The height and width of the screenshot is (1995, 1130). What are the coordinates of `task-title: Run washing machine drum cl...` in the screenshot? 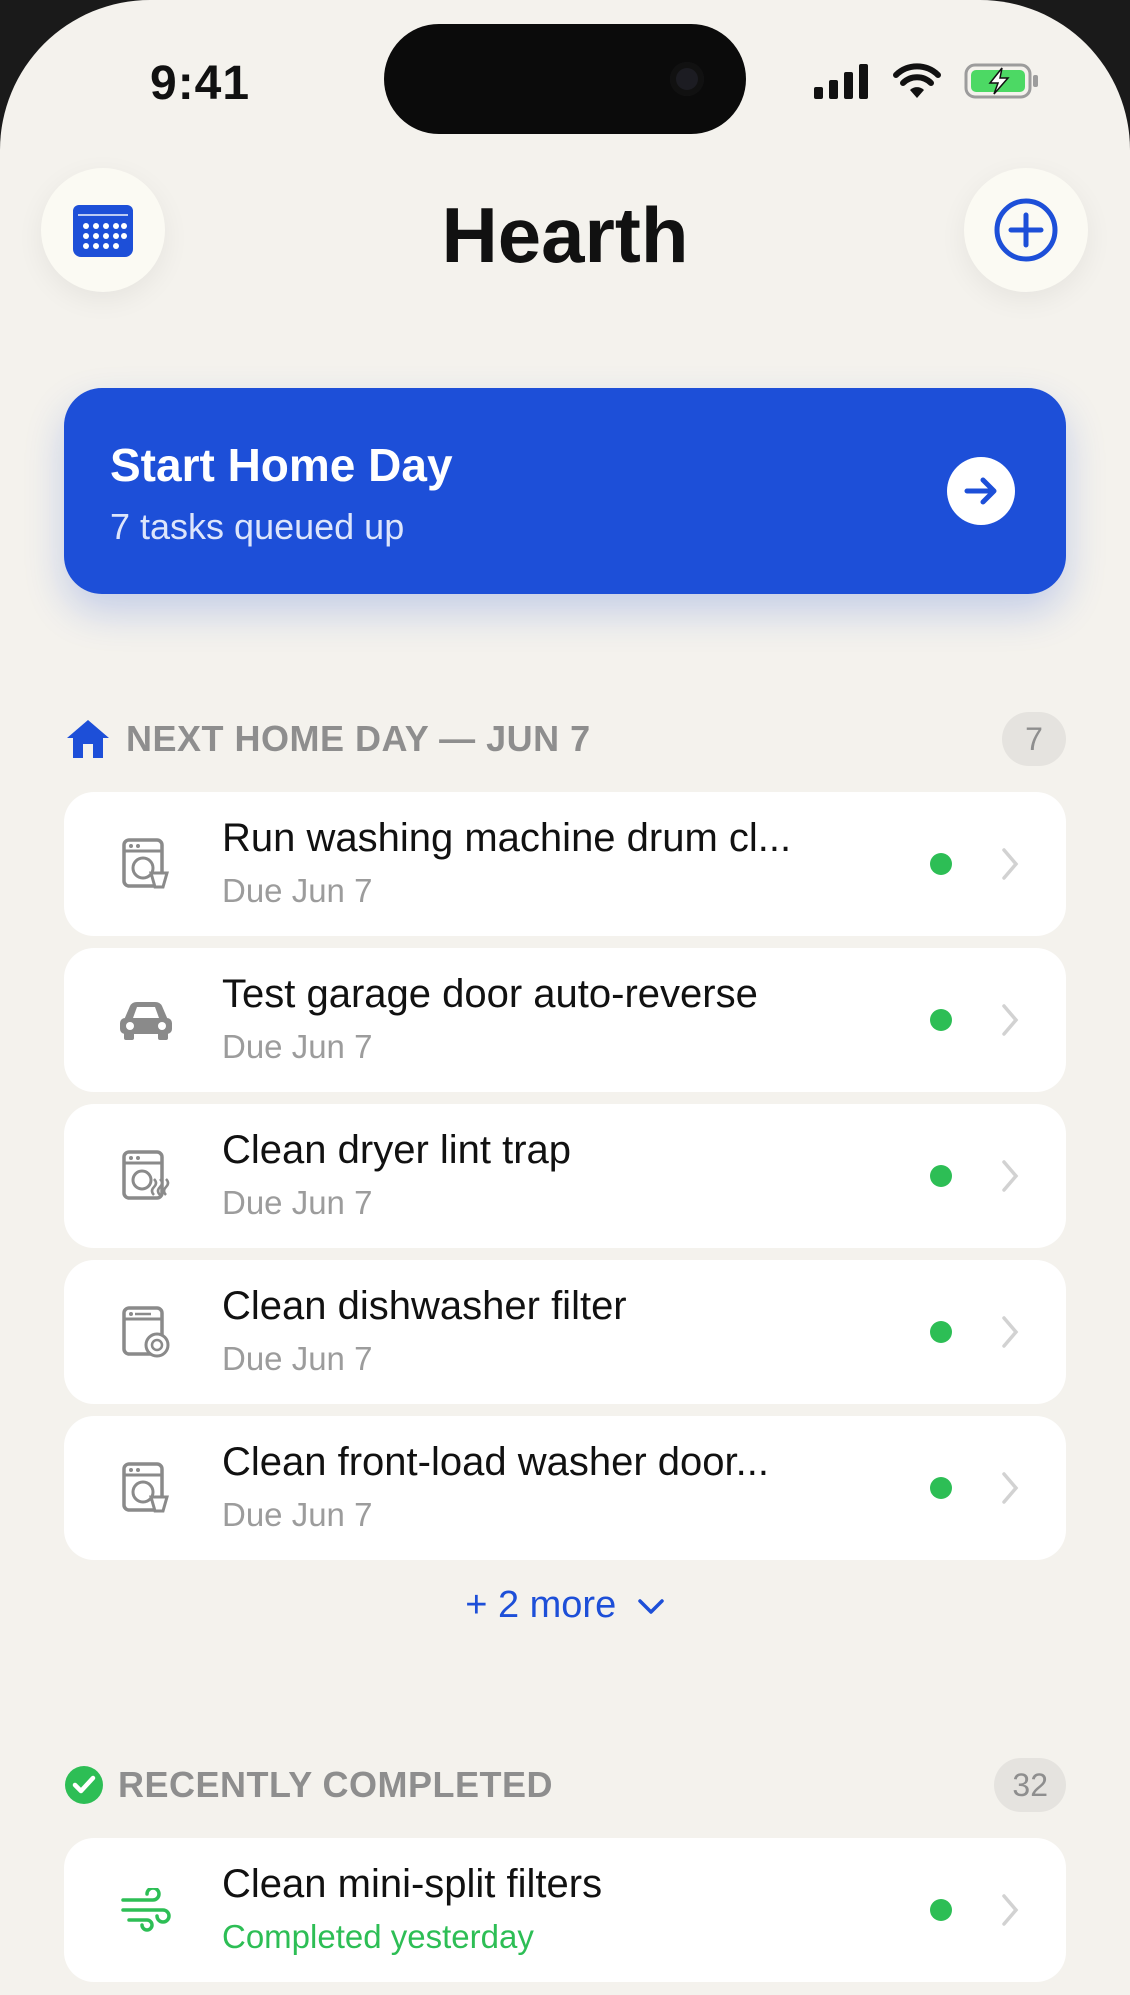 It's located at (507, 838).